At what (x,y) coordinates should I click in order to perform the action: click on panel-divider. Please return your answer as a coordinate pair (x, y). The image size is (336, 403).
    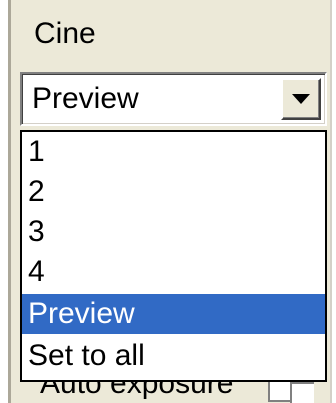
    Looking at the image, I should click on (9, 201).